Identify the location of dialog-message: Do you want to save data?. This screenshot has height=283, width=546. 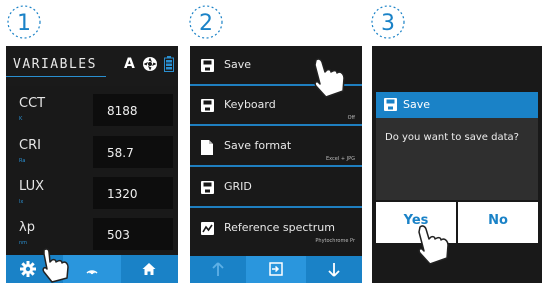
(452, 137).